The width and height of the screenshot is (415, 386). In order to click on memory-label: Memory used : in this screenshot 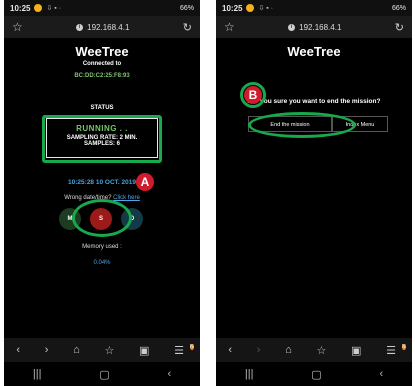, I will do `click(102, 247)`.